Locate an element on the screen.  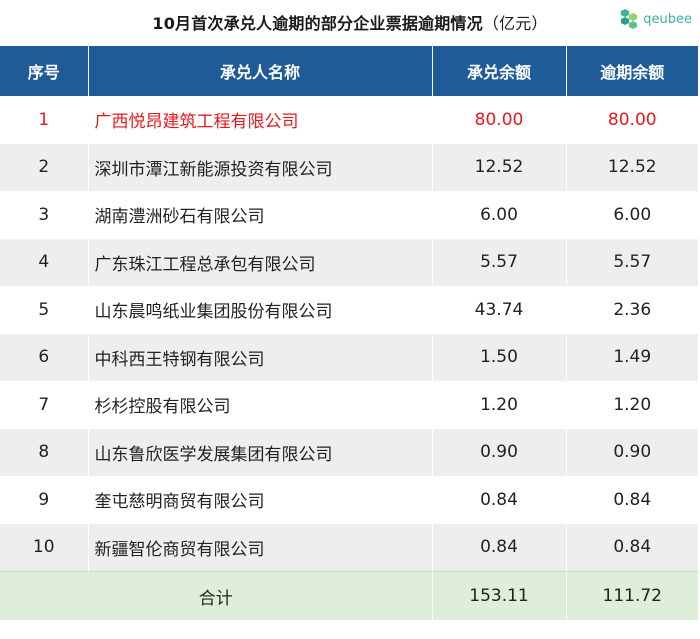
header-name: 承兑人名称 is located at coordinates (260, 71).